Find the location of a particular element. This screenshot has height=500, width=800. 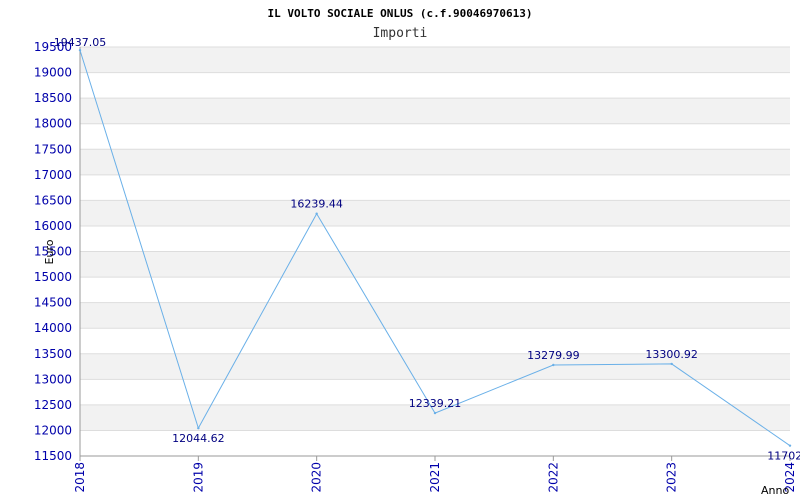

y-tick-label: 19000 is located at coordinates (53, 73).